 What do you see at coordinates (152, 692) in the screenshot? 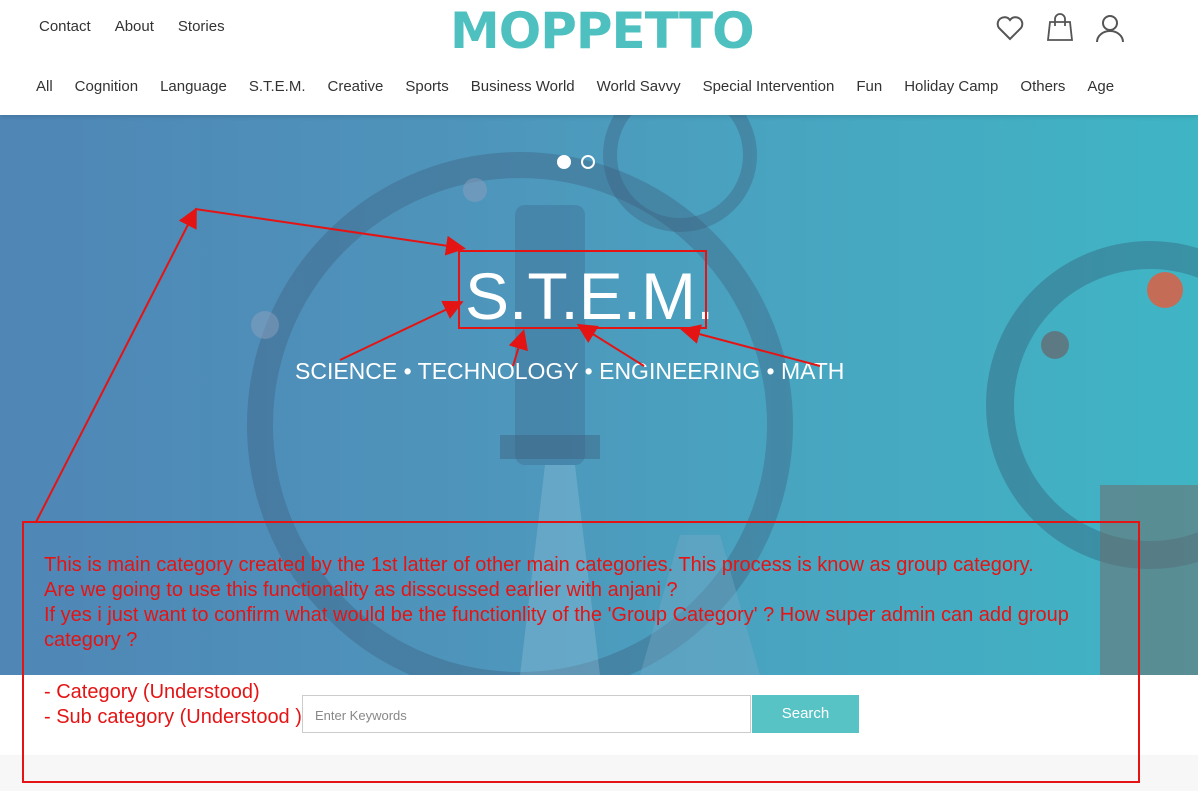
I see `annotation-item-category: - Category (Understood)` at bounding box center [152, 692].